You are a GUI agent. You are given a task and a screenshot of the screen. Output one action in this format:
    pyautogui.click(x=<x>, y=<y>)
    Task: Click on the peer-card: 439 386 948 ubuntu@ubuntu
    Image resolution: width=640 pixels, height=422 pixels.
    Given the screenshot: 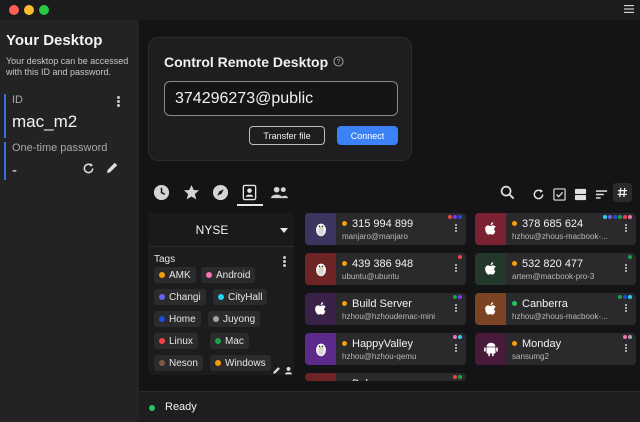 What is the action you would take?
    pyautogui.click(x=385, y=269)
    